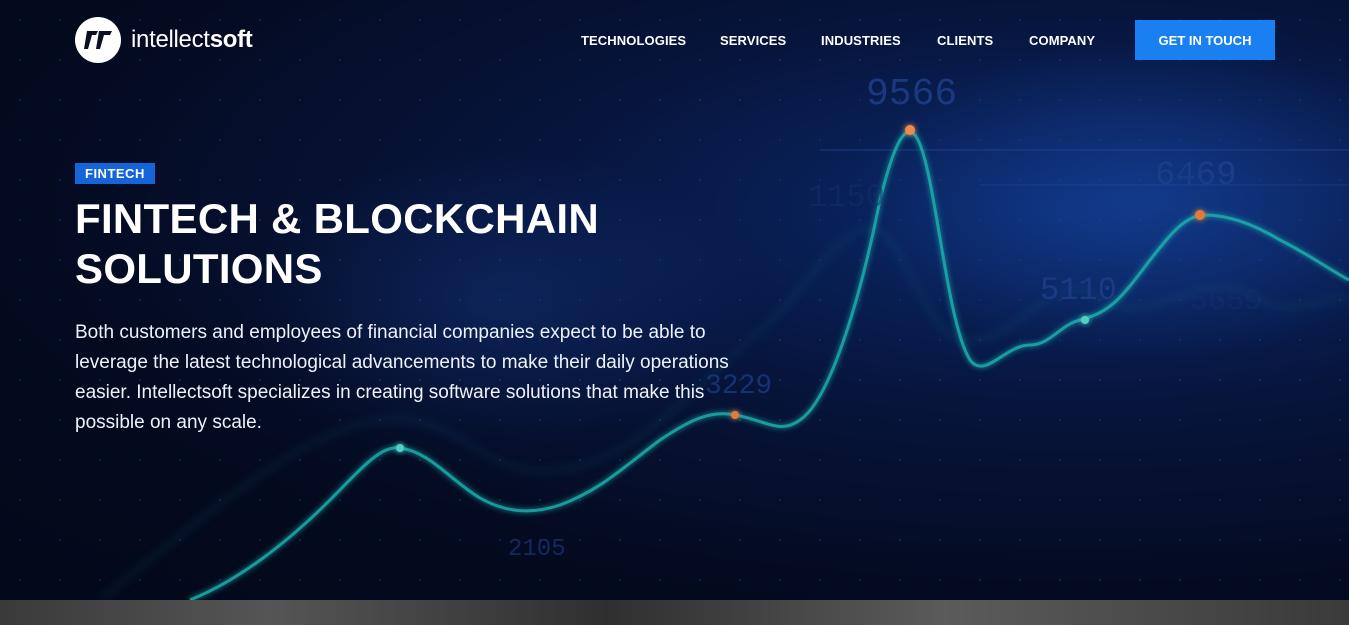  I want to click on logo-wordmark: intellectsoft, so click(192, 40).